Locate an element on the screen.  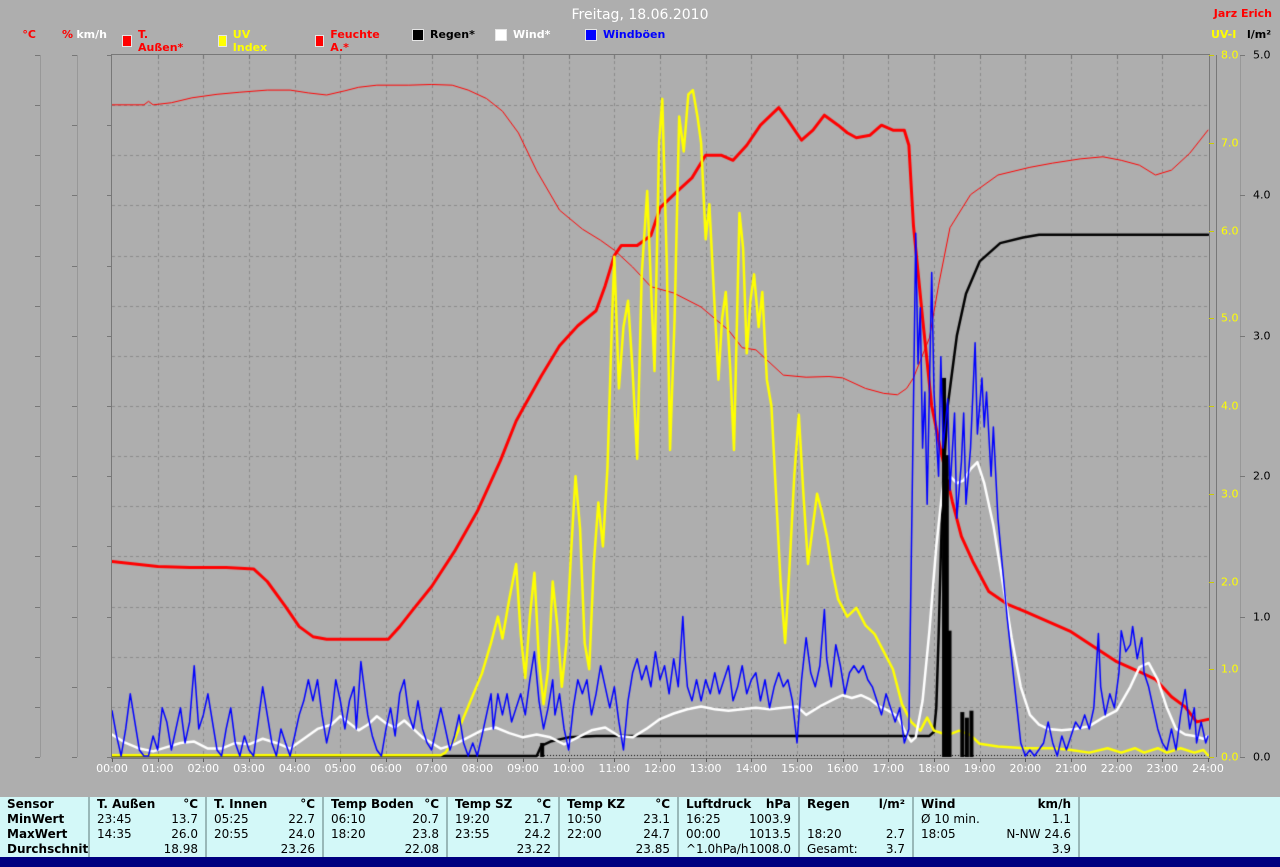
x-tick-label: 01:00 is located at coordinates (157, 768).